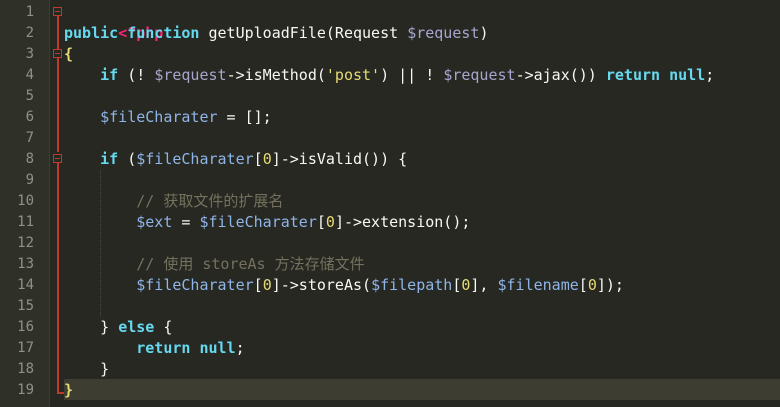  I want to click on code-token: ],, so click(484, 285).